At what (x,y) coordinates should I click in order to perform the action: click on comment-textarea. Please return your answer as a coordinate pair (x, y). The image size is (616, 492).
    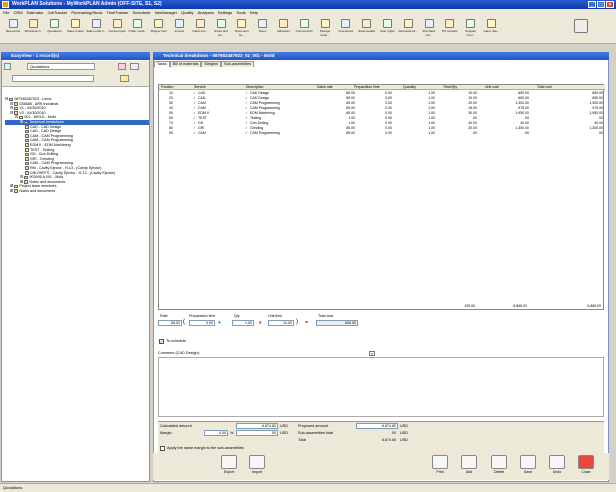
    Looking at the image, I should click on (381, 387).